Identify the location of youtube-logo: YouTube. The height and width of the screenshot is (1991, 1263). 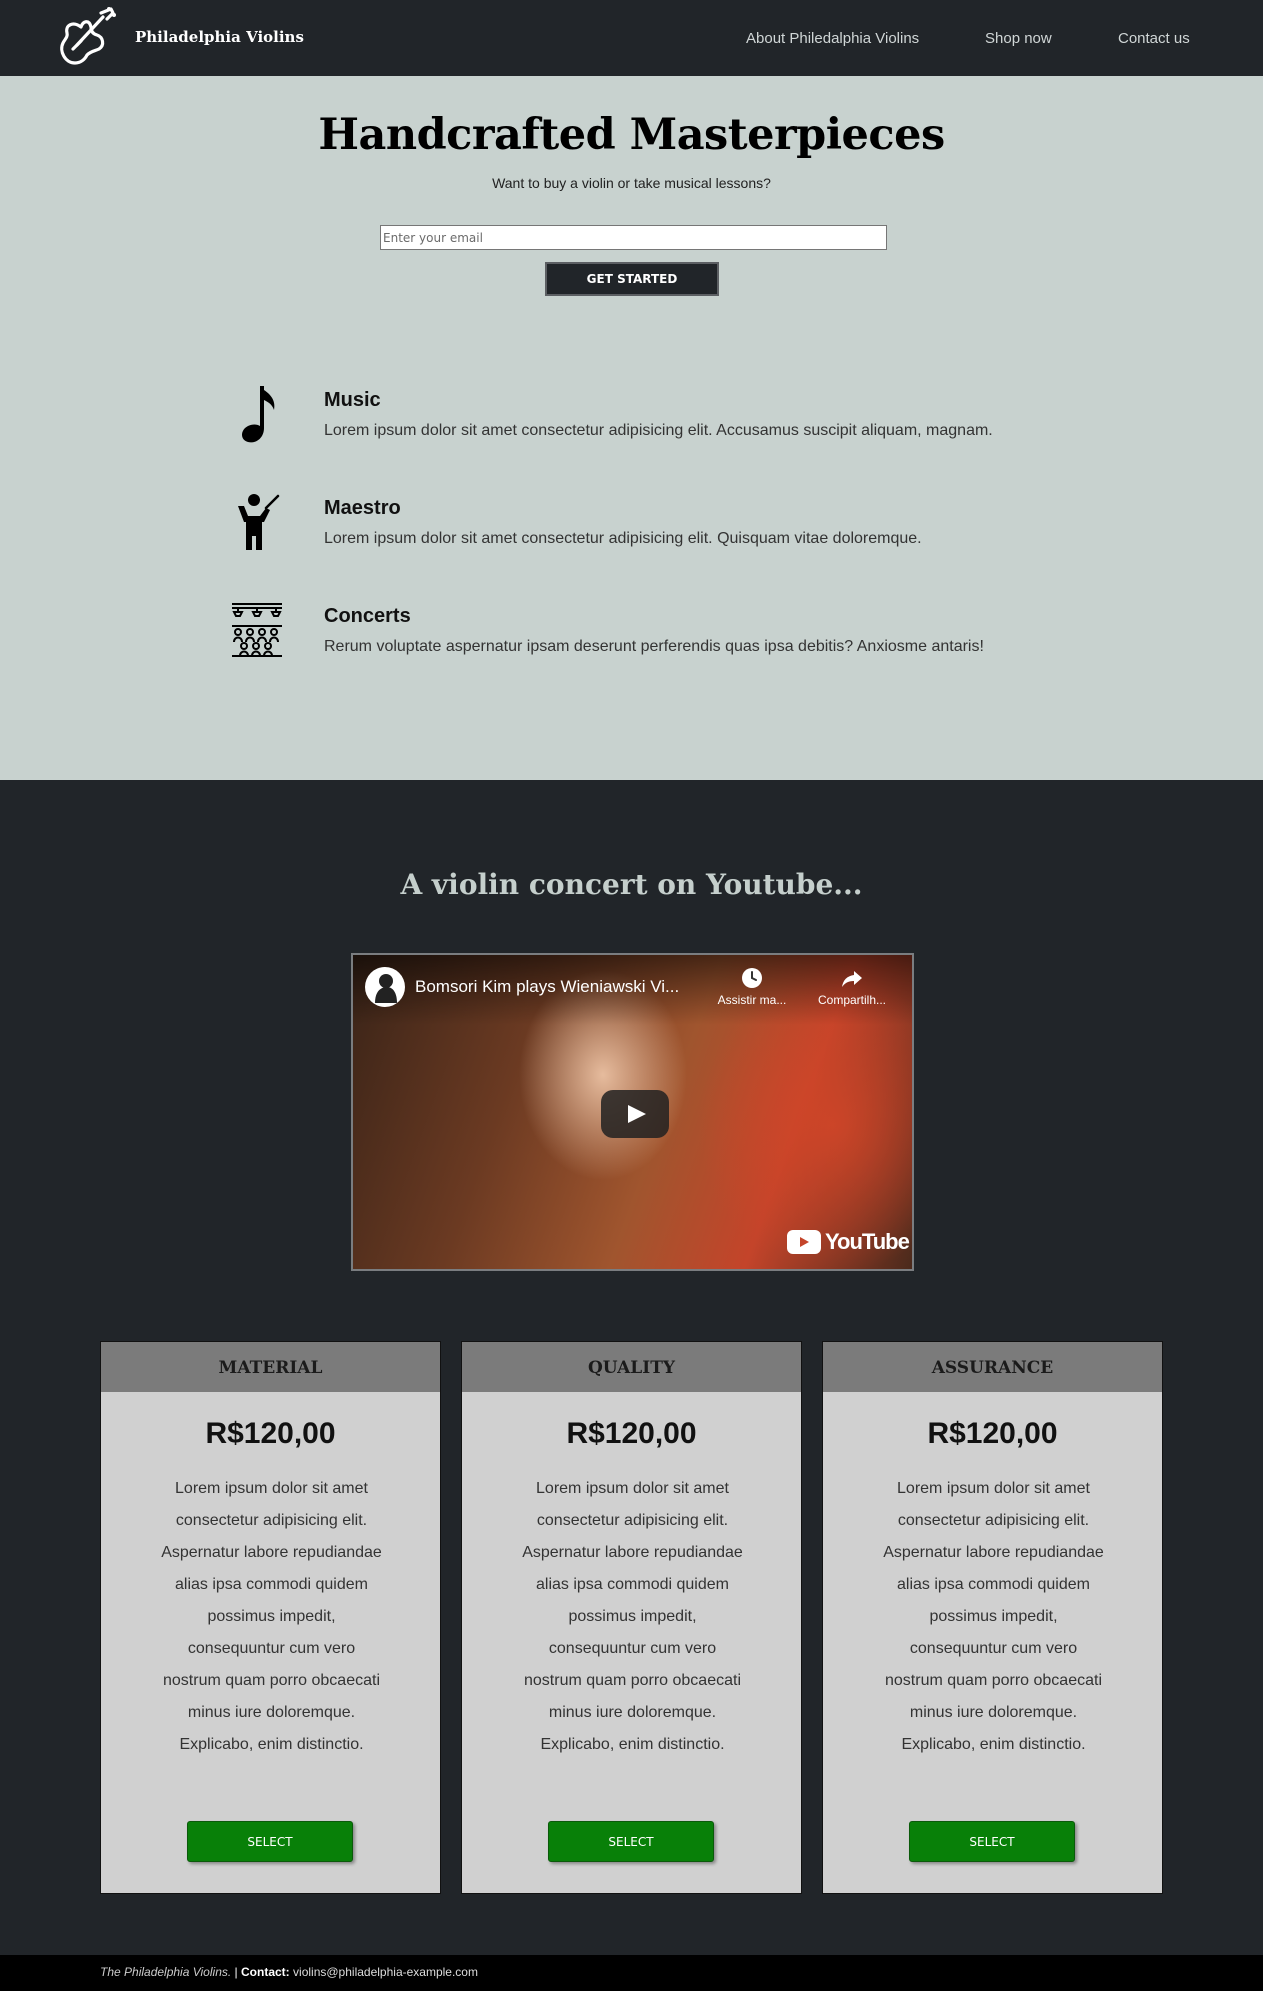
(848, 1242).